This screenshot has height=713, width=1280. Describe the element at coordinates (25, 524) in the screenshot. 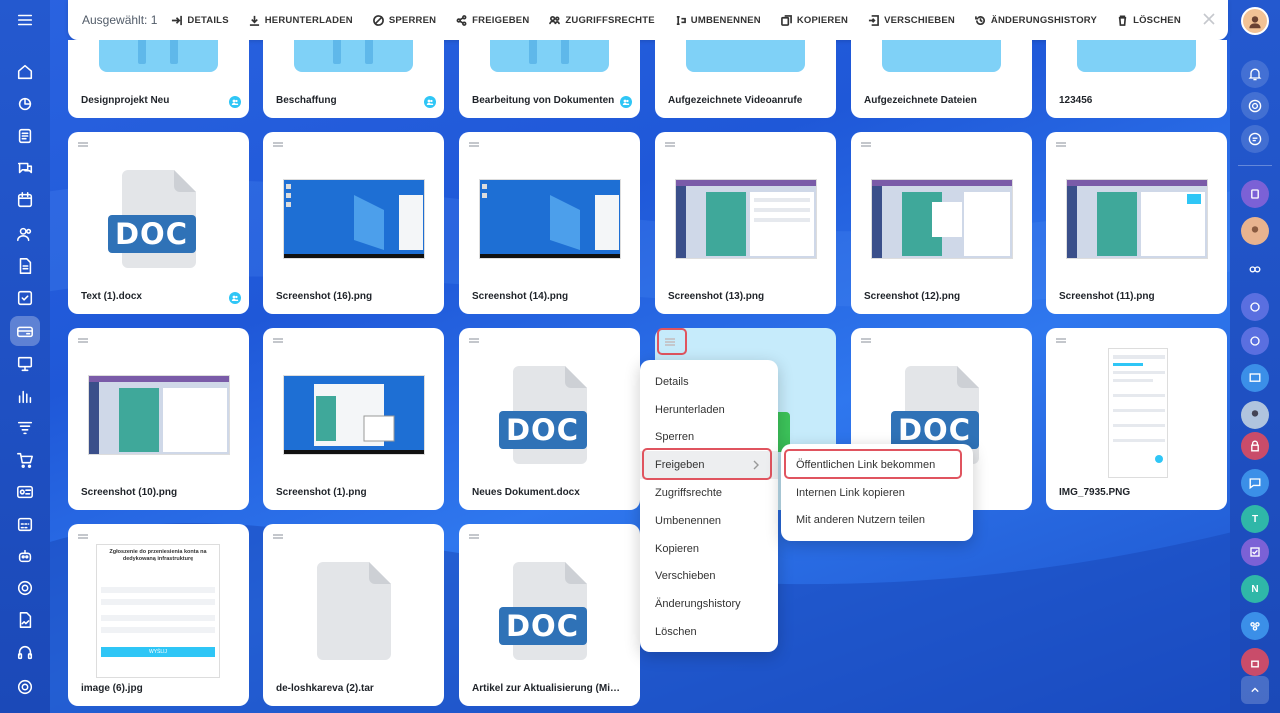

I see `schedule-icon` at that location.